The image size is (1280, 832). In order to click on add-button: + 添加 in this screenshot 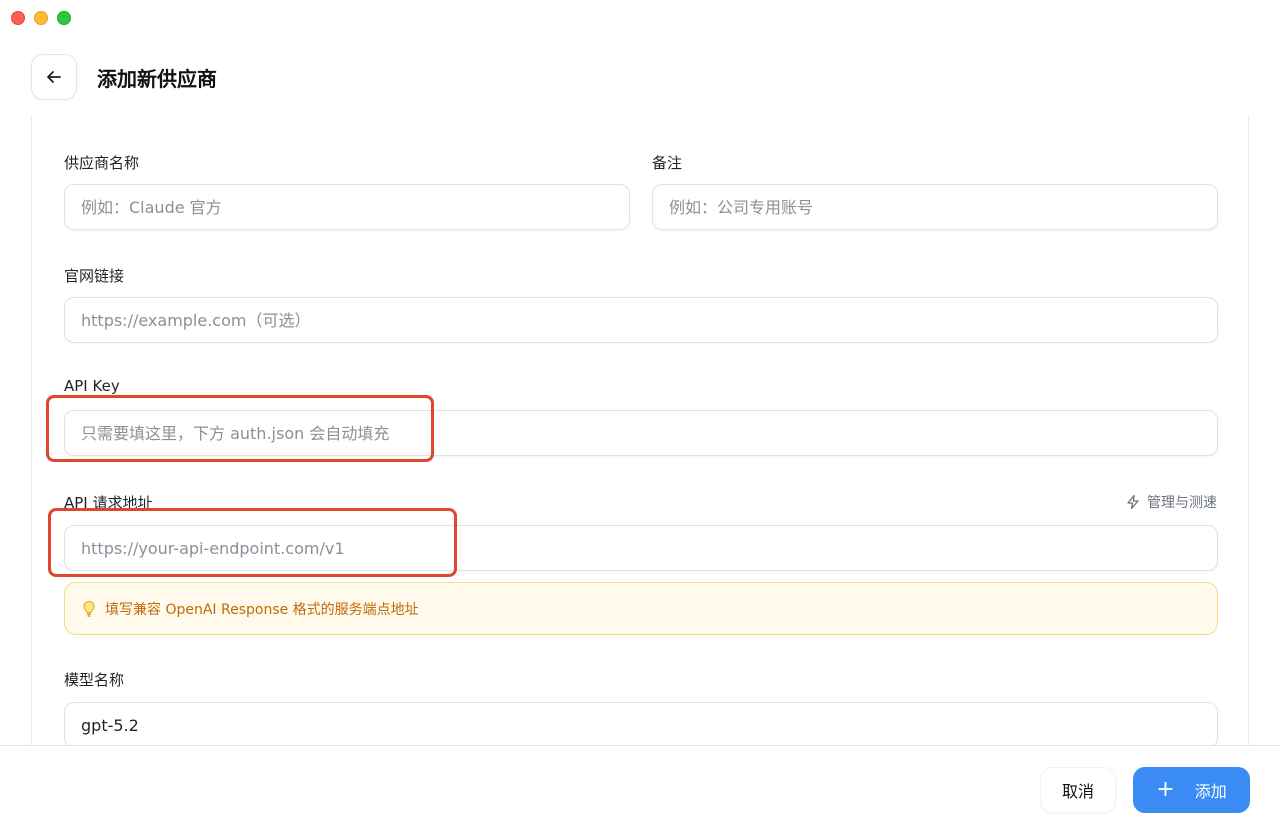, I will do `click(1191, 790)`.